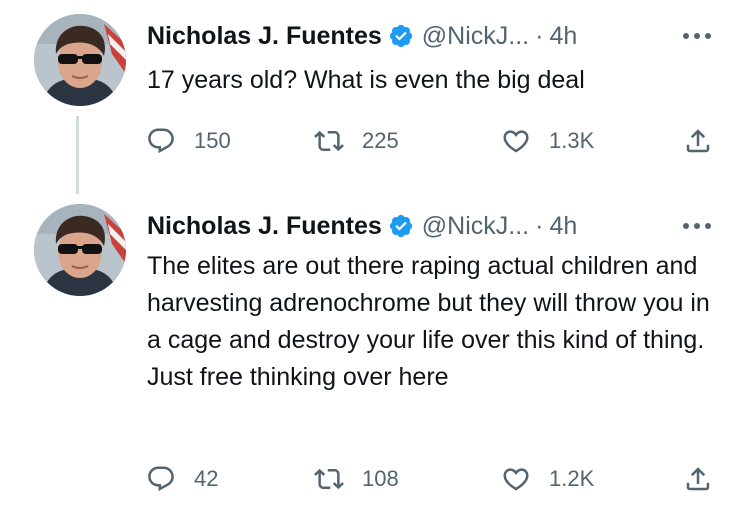 The height and width of the screenshot is (519, 750). I want to click on like-count: 1.3K, so click(572, 140).